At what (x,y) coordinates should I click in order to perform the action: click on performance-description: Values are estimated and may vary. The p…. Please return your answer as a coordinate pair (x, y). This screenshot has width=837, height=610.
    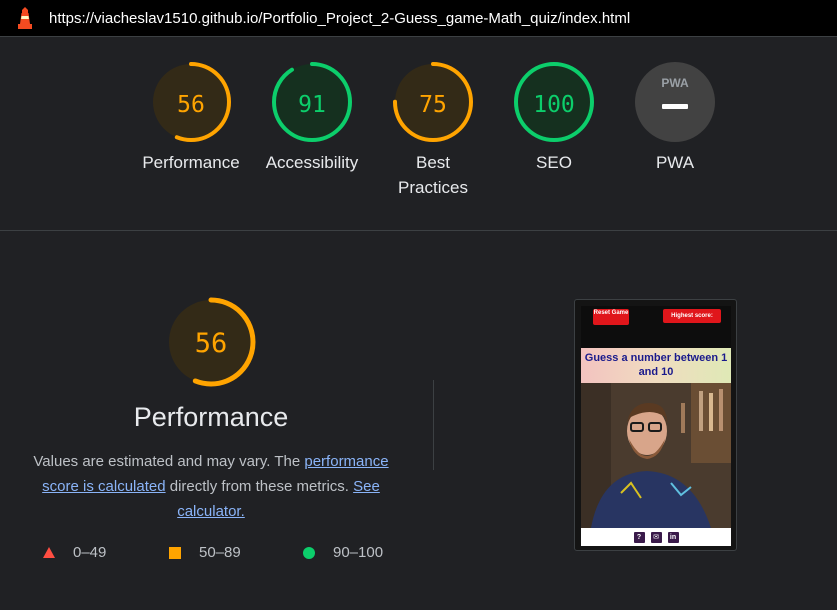
    Looking at the image, I should click on (211, 486).